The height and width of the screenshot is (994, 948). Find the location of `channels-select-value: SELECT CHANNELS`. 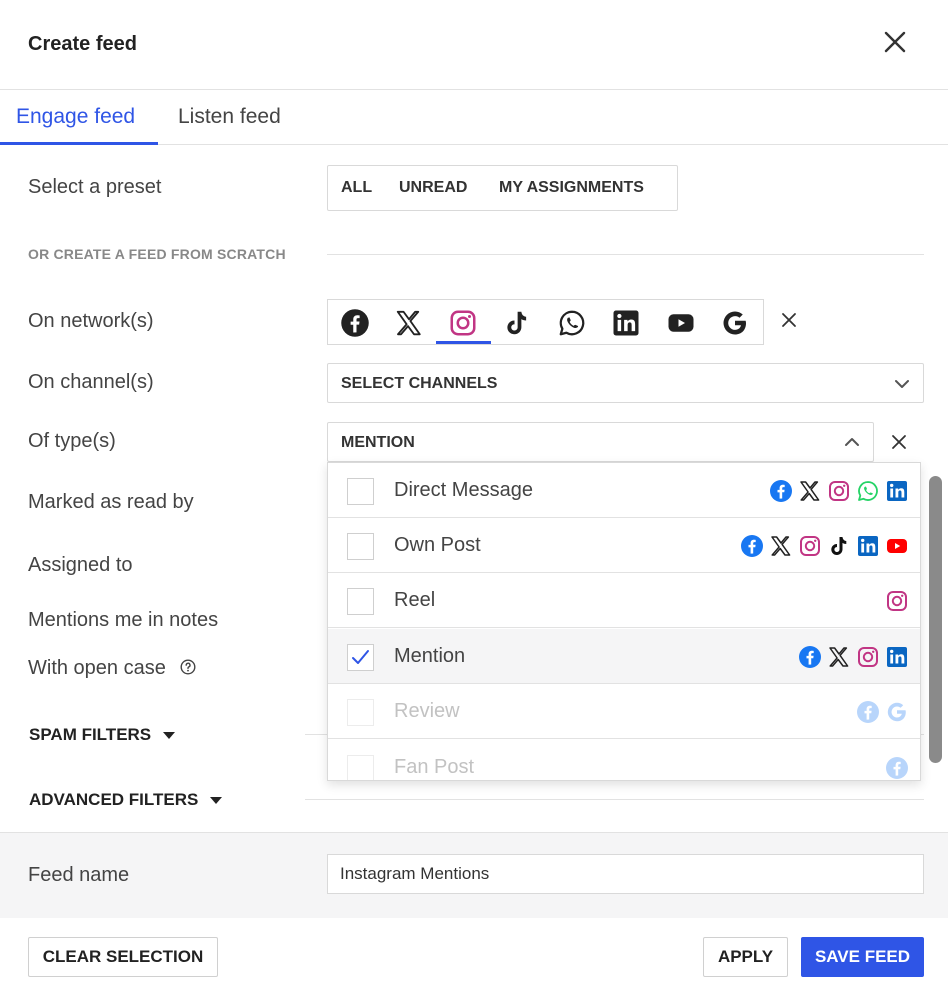

channels-select-value: SELECT CHANNELS is located at coordinates (419, 383).